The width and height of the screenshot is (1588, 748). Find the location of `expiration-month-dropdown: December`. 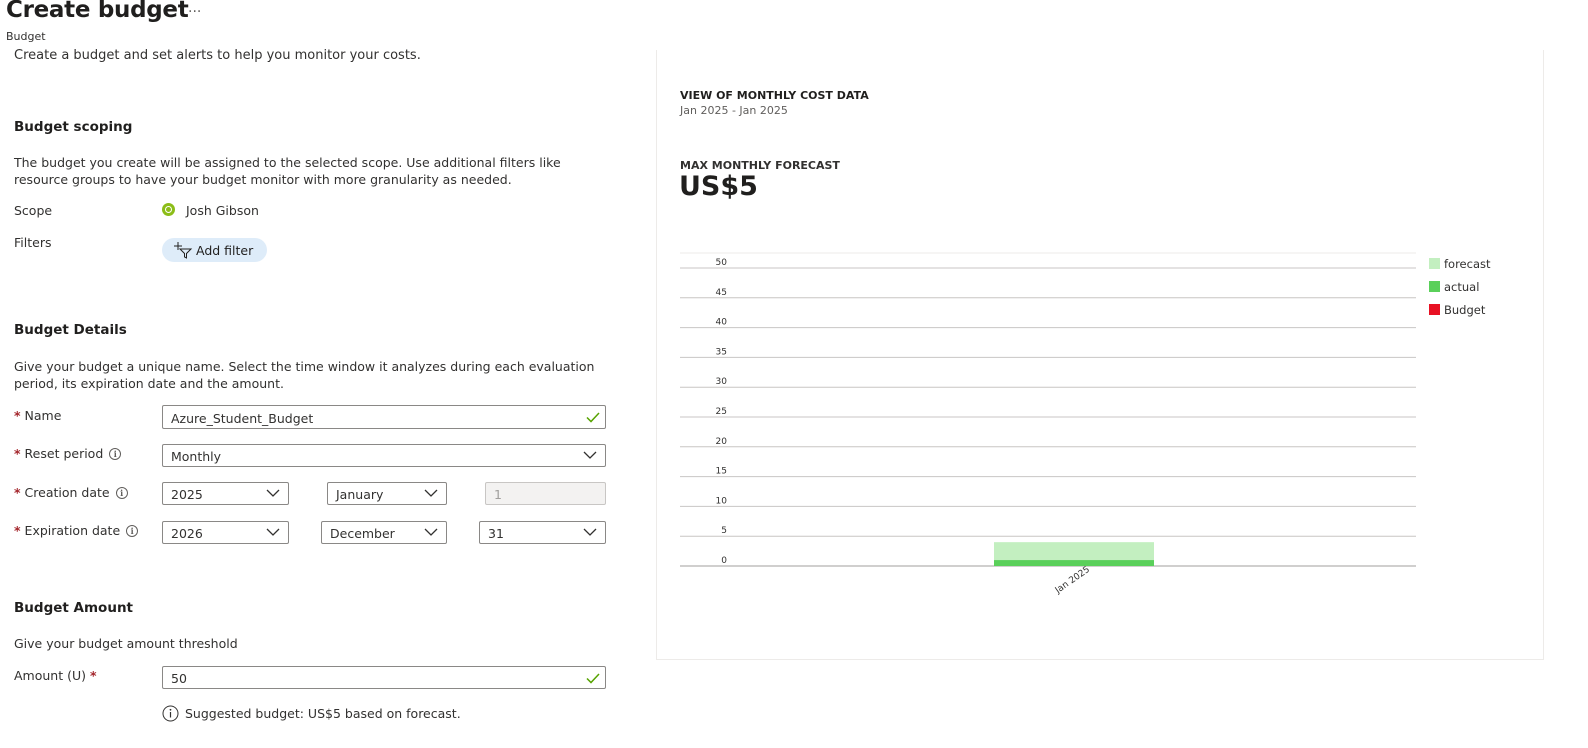

expiration-month-dropdown: December is located at coordinates (384, 532).